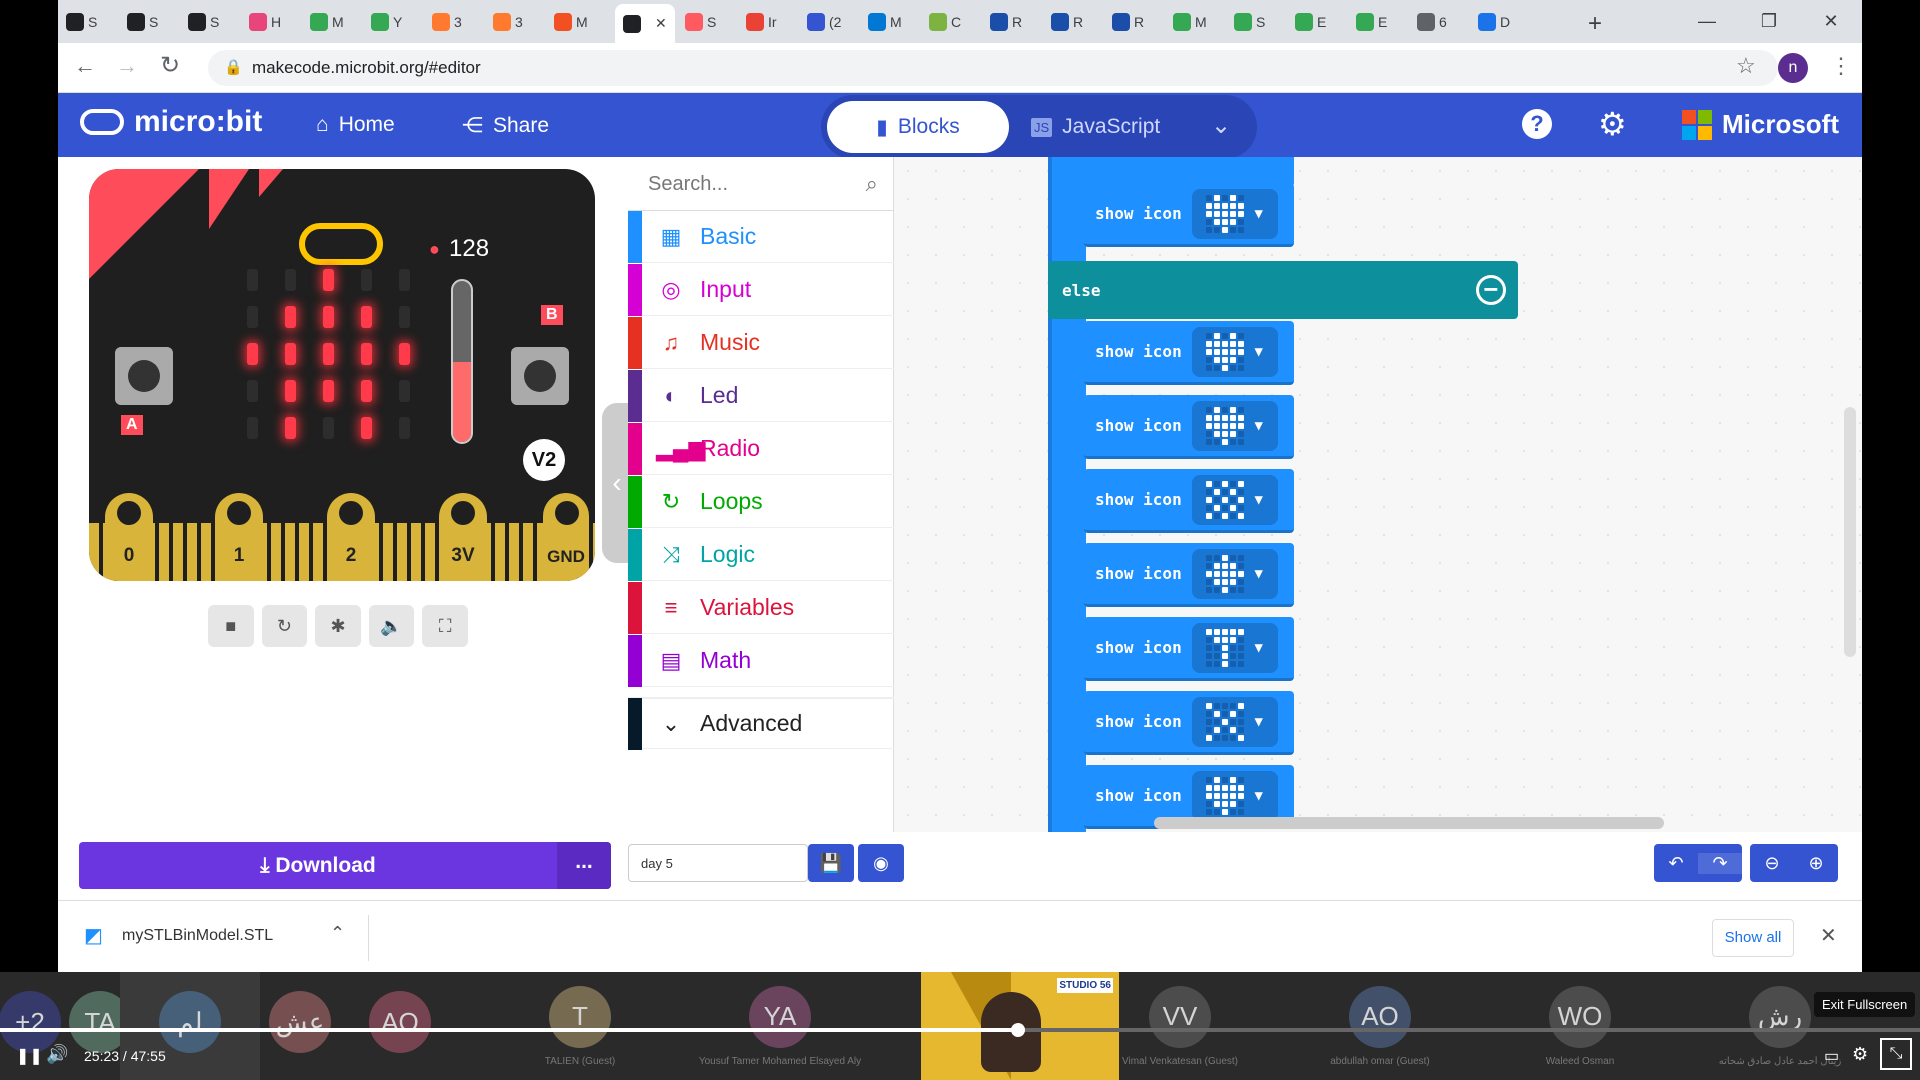 The image size is (1920, 1080). What do you see at coordinates (761, 607) in the screenshot?
I see `toolbox-category-variables: ≡ Variables` at bounding box center [761, 607].